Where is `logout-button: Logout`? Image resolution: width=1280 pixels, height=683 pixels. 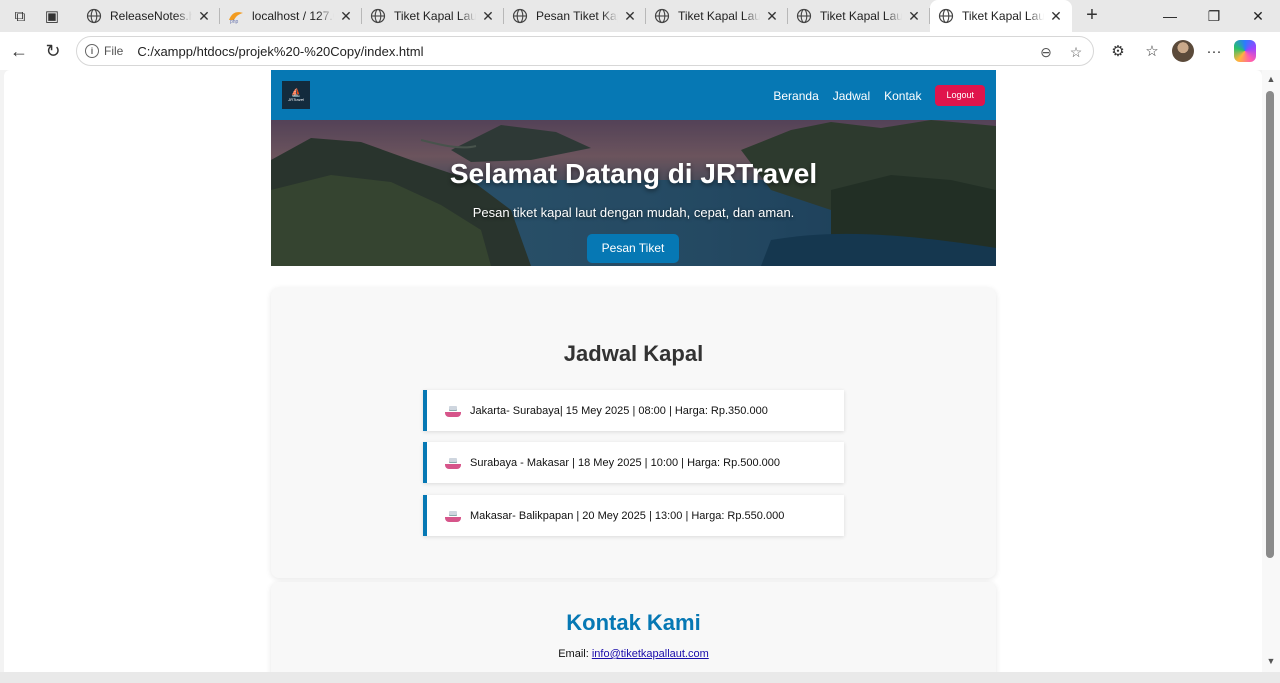
logout-button: Logout is located at coordinates (960, 95).